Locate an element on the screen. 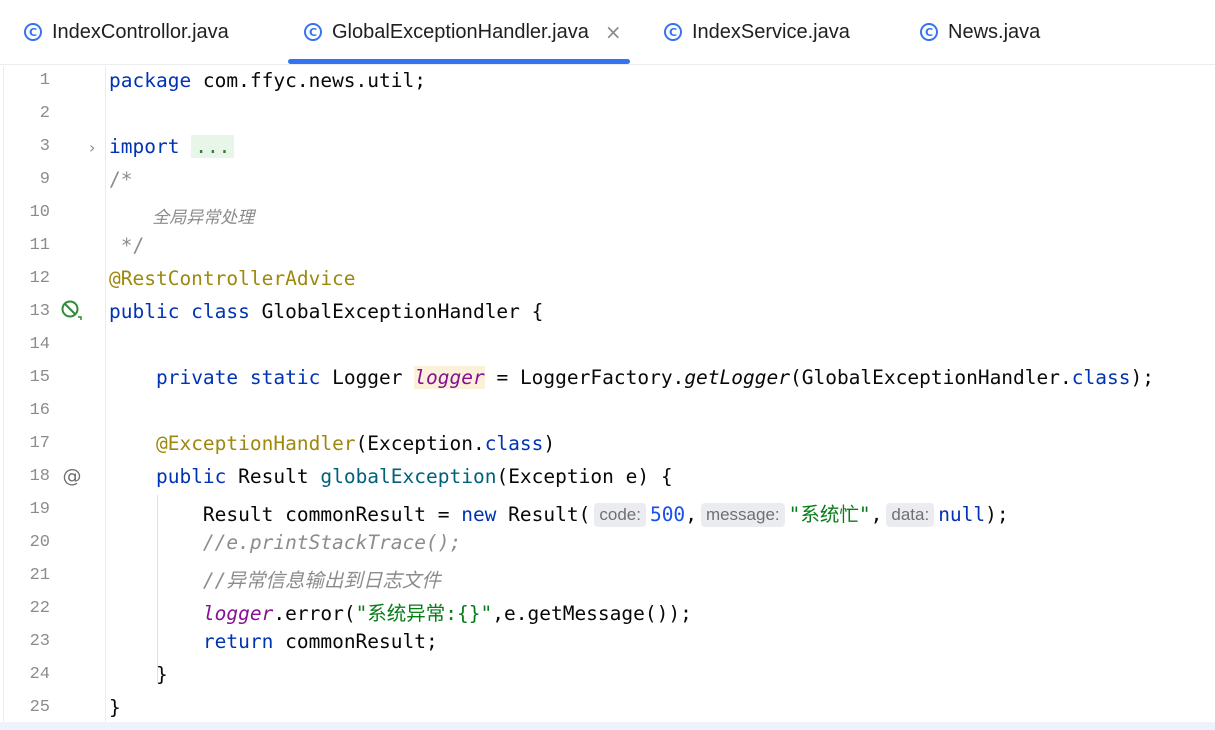 The height and width of the screenshot is (730, 1215). tab-label: IndexService.java is located at coordinates (771, 31).